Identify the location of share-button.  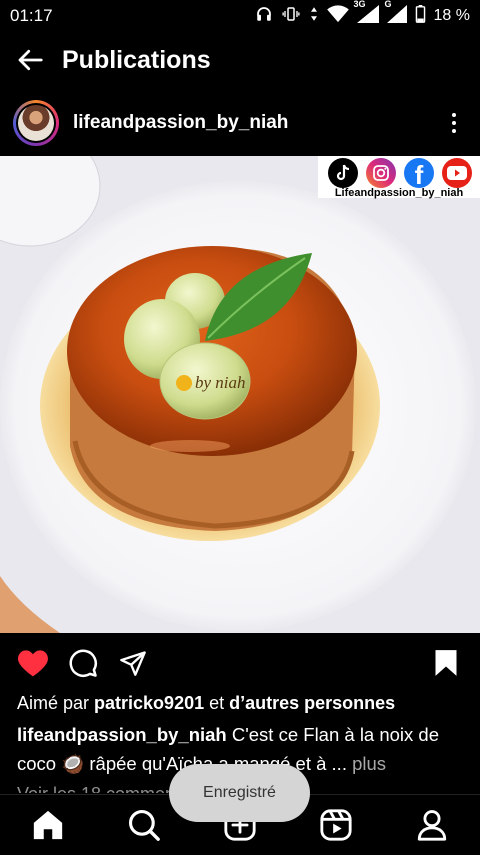
(133, 663).